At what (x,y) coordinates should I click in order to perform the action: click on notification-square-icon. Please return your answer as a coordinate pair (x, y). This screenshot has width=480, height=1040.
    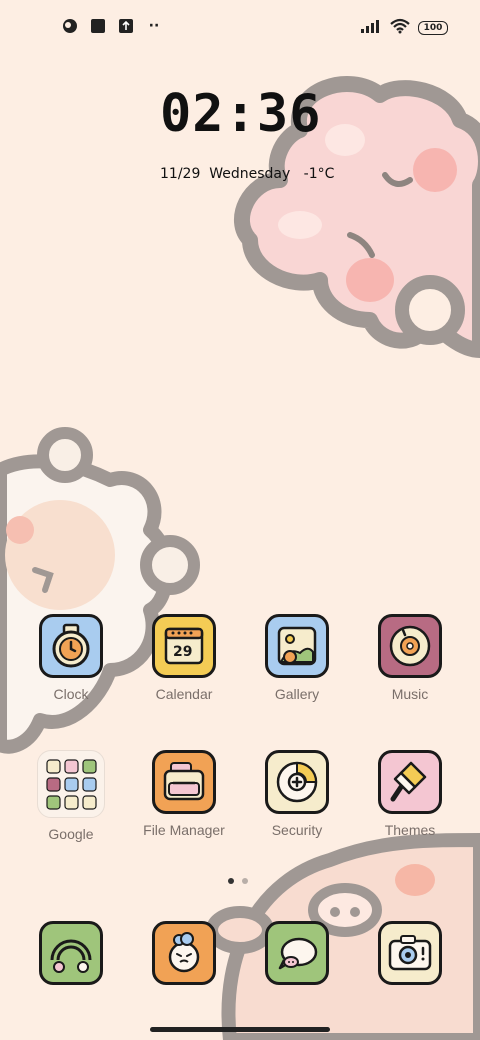
    Looking at the image, I should click on (98, 26).